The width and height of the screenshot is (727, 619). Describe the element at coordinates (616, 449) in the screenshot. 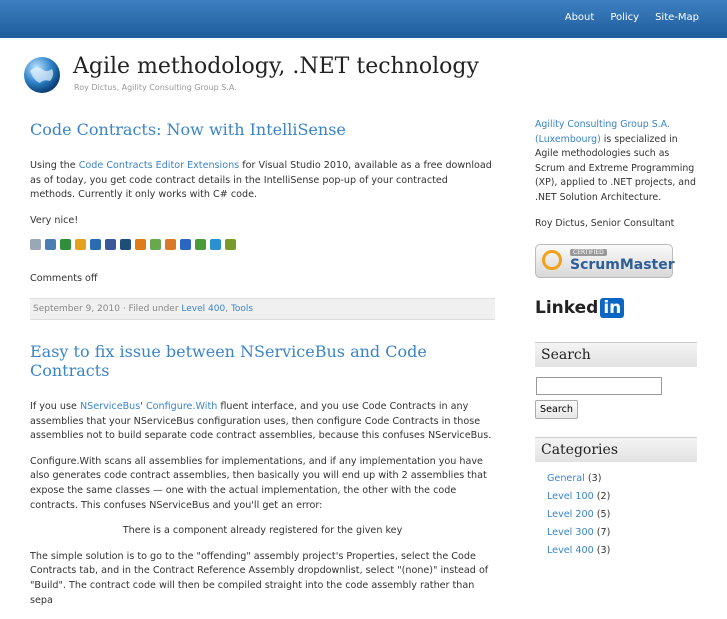

I see `categories-widget-title: Categories` at that location.